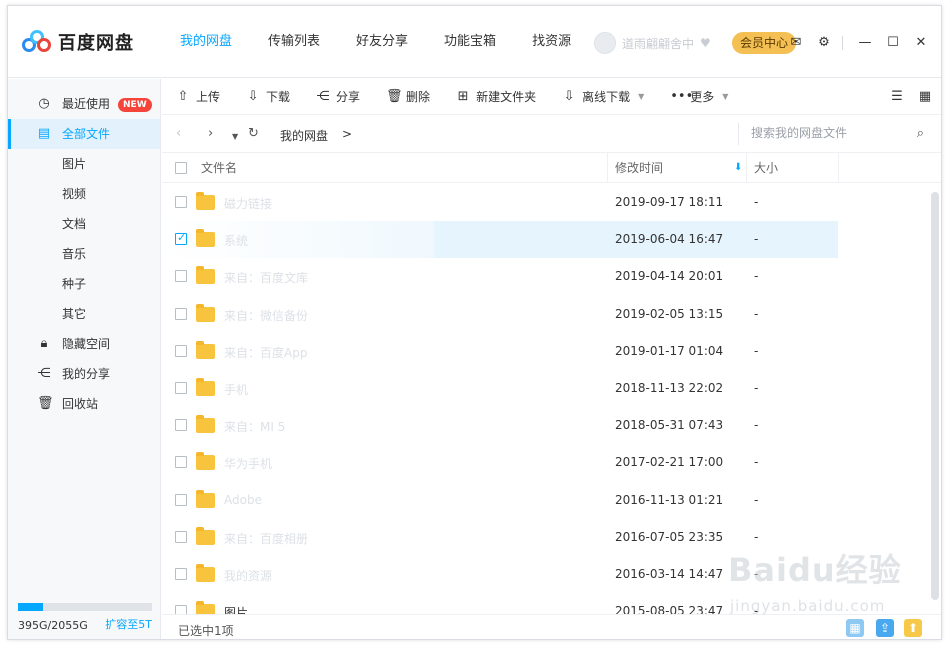 The height and width of the screenshot is (648, 949). I want to click on table-row: 来自：百度文库 2019-04-14 20:01 -, so click(551, 276).